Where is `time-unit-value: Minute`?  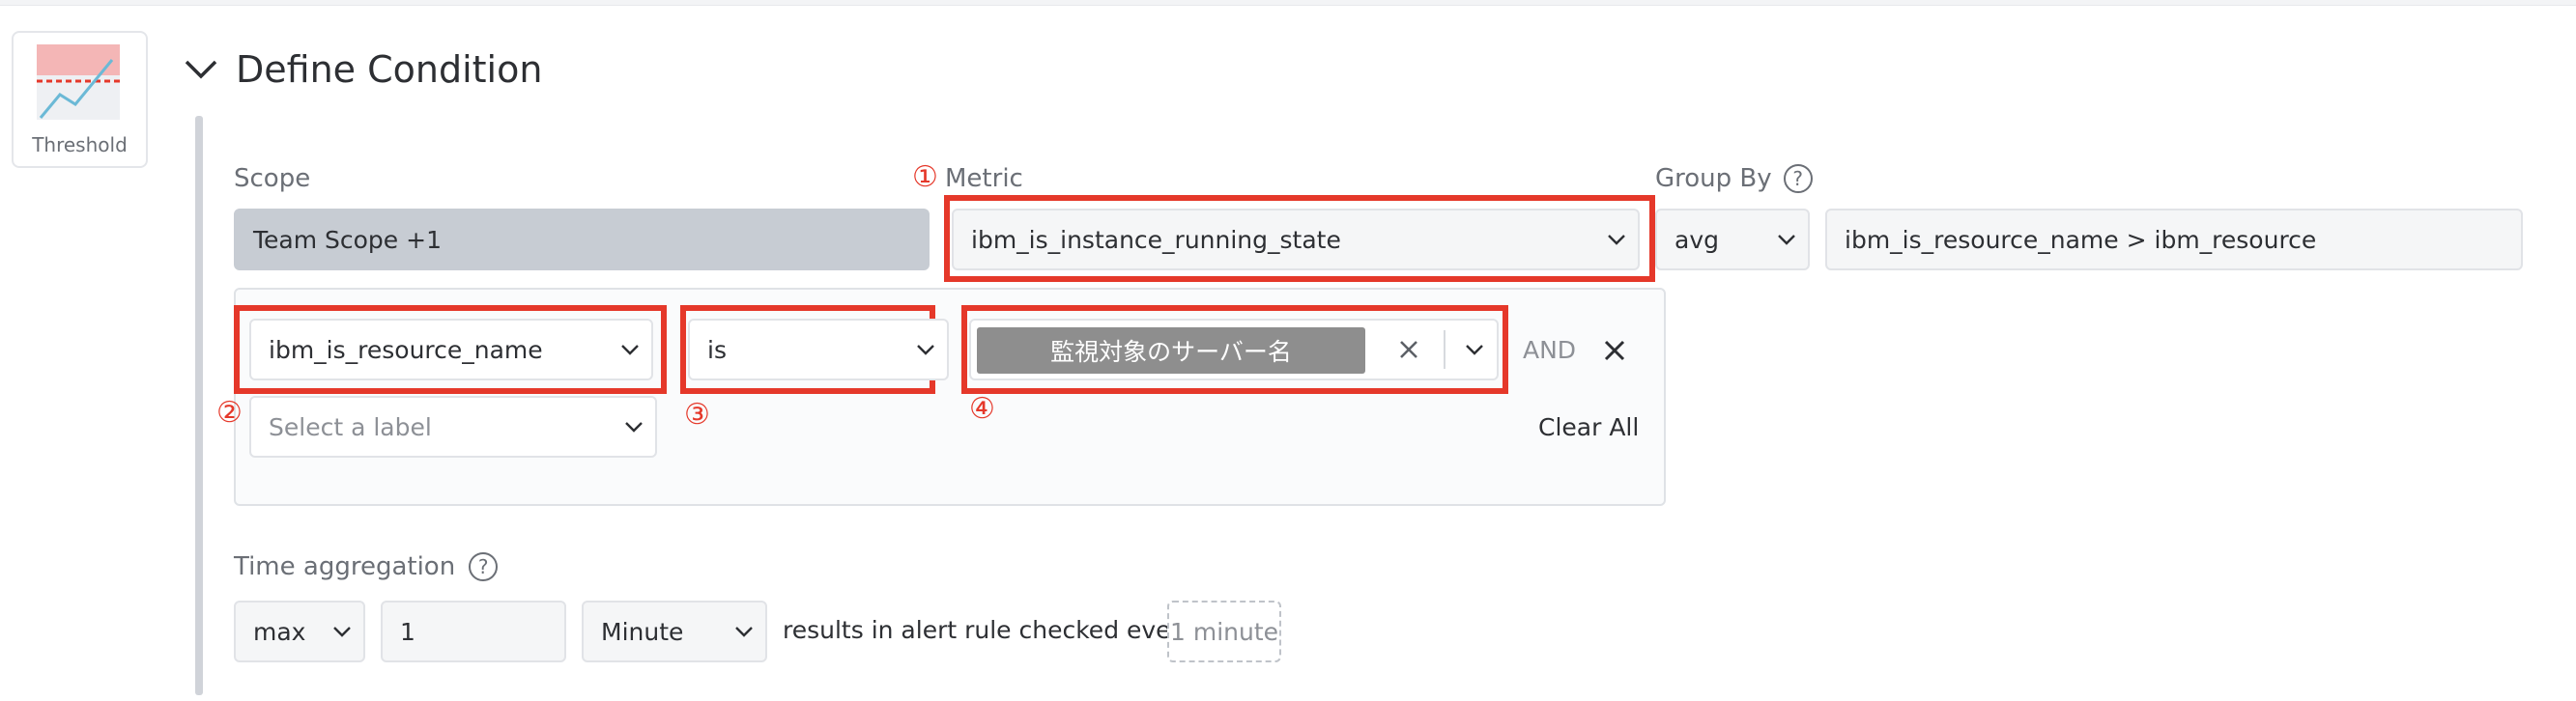
time-unit-value: Minute is located at coordinates (643, 631).